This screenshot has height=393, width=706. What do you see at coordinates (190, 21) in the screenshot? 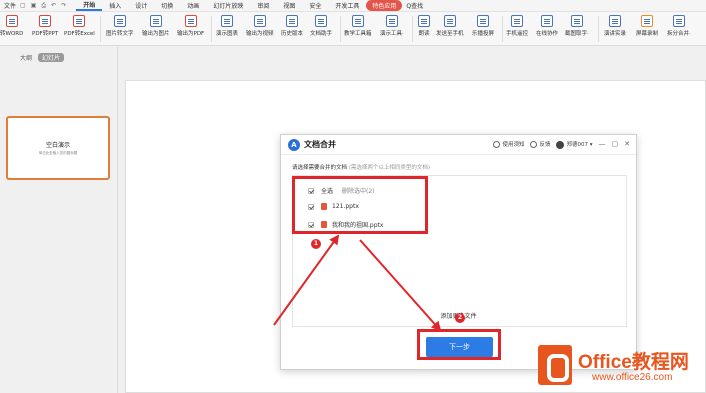
I see `export-pdf-icon` at bounding box center [190, 21].